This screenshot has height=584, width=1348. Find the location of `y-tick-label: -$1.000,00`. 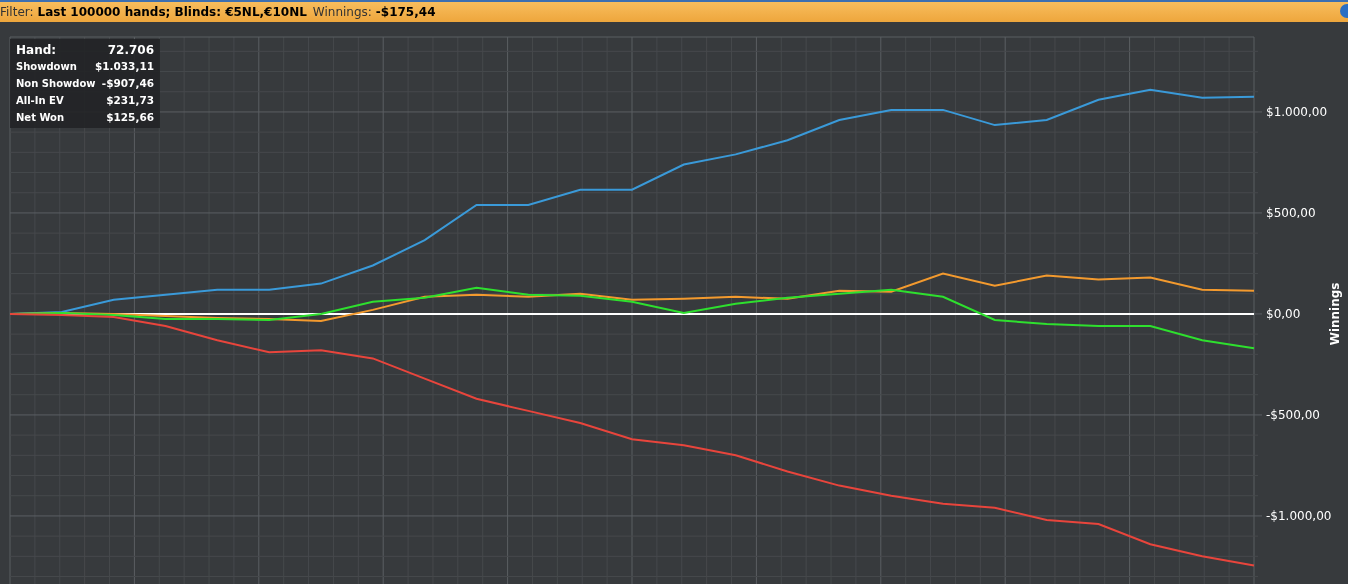

y-tick-label: -$1.000,00 is located at coordinates (1299, 515).